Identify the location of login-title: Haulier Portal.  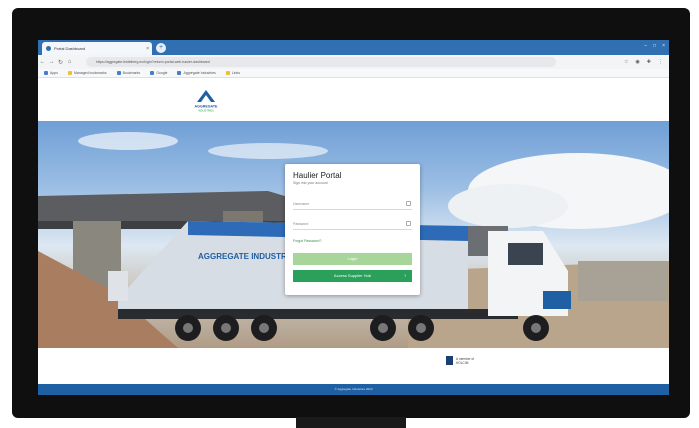
(317, 175).